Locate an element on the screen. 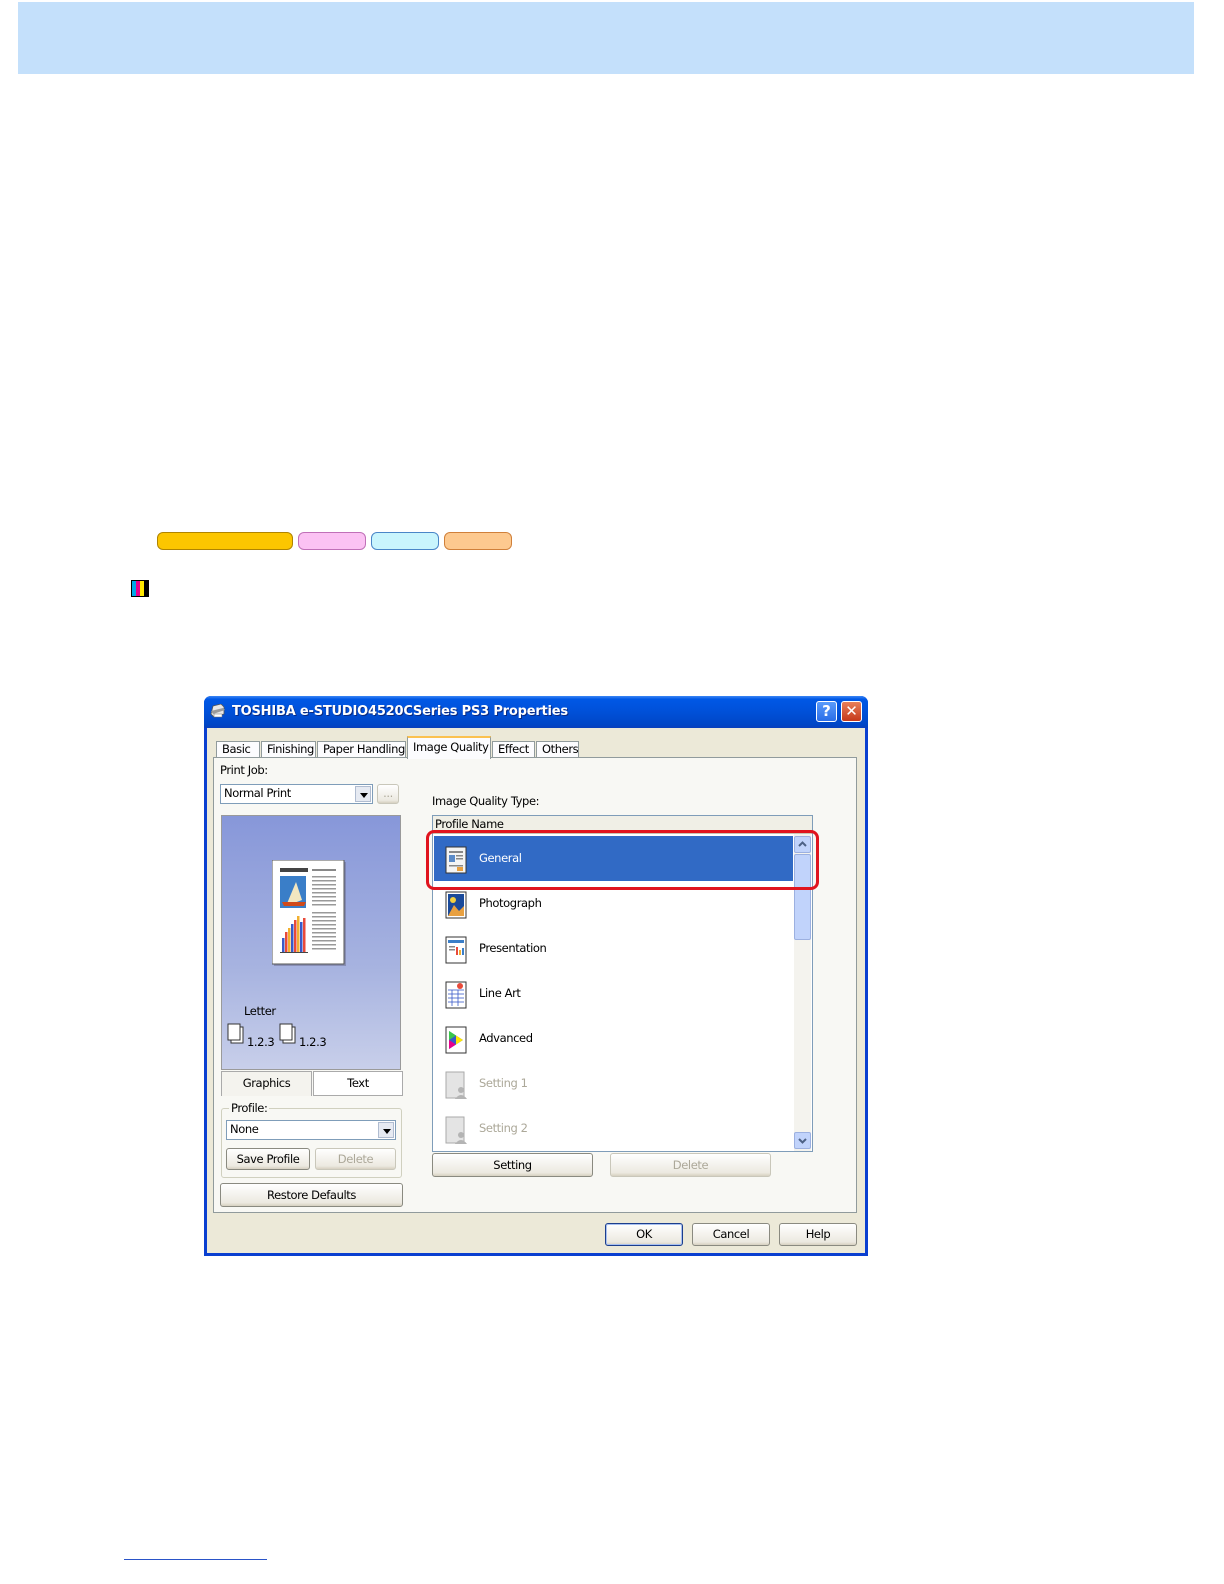 Image resolution: width=1224 pixels, height=1584 pixels. list-item-setting-1: Setting 1 is located at coordinates (613, 1083).